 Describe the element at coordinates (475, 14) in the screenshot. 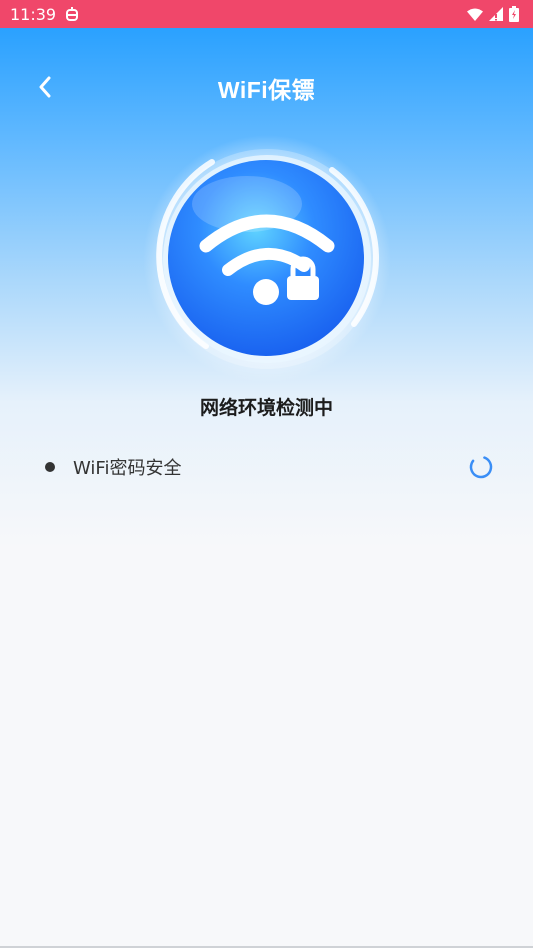

I see `wifi-icon` at that location.